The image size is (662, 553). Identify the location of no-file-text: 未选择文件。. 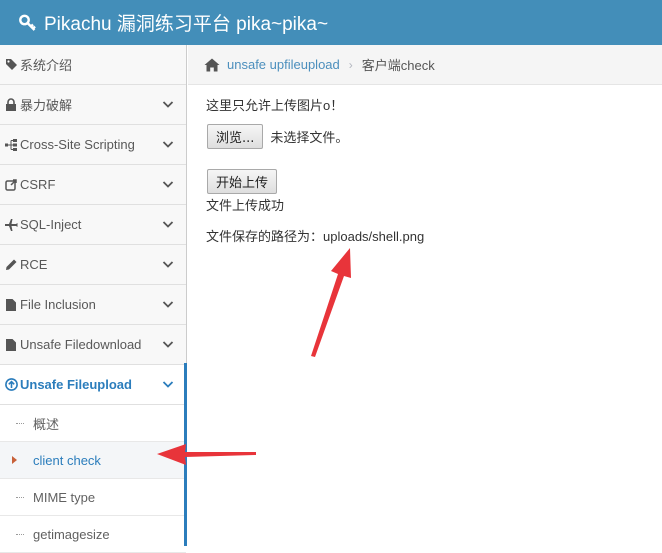
(309, 137).